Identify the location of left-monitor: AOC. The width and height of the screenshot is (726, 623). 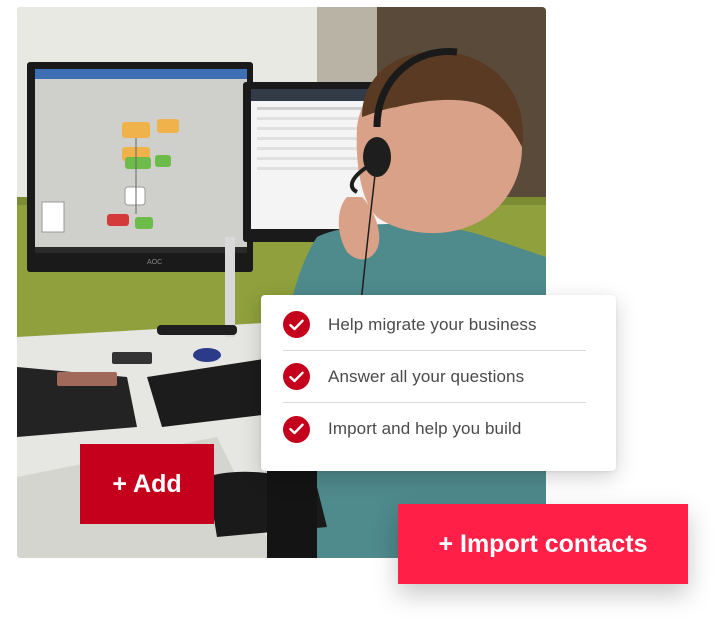
(140, 167).